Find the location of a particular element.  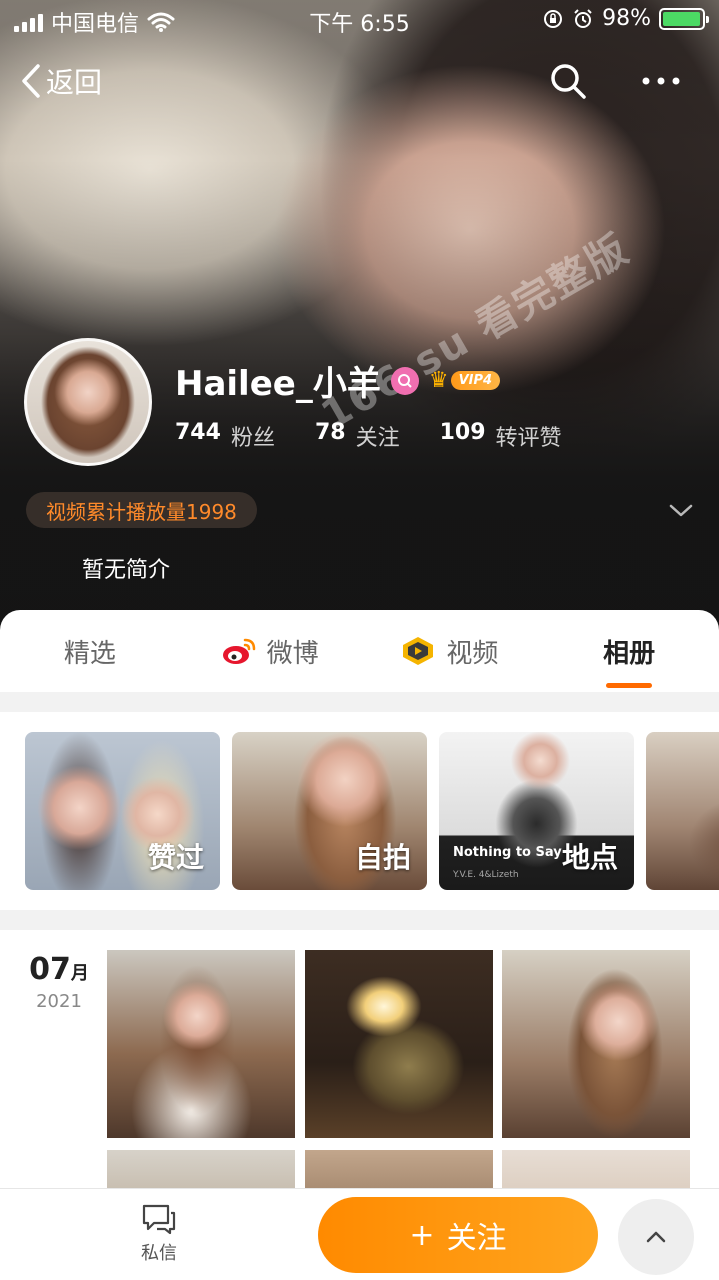

tab-featured: 精选 is located at coordinates (90, 651).